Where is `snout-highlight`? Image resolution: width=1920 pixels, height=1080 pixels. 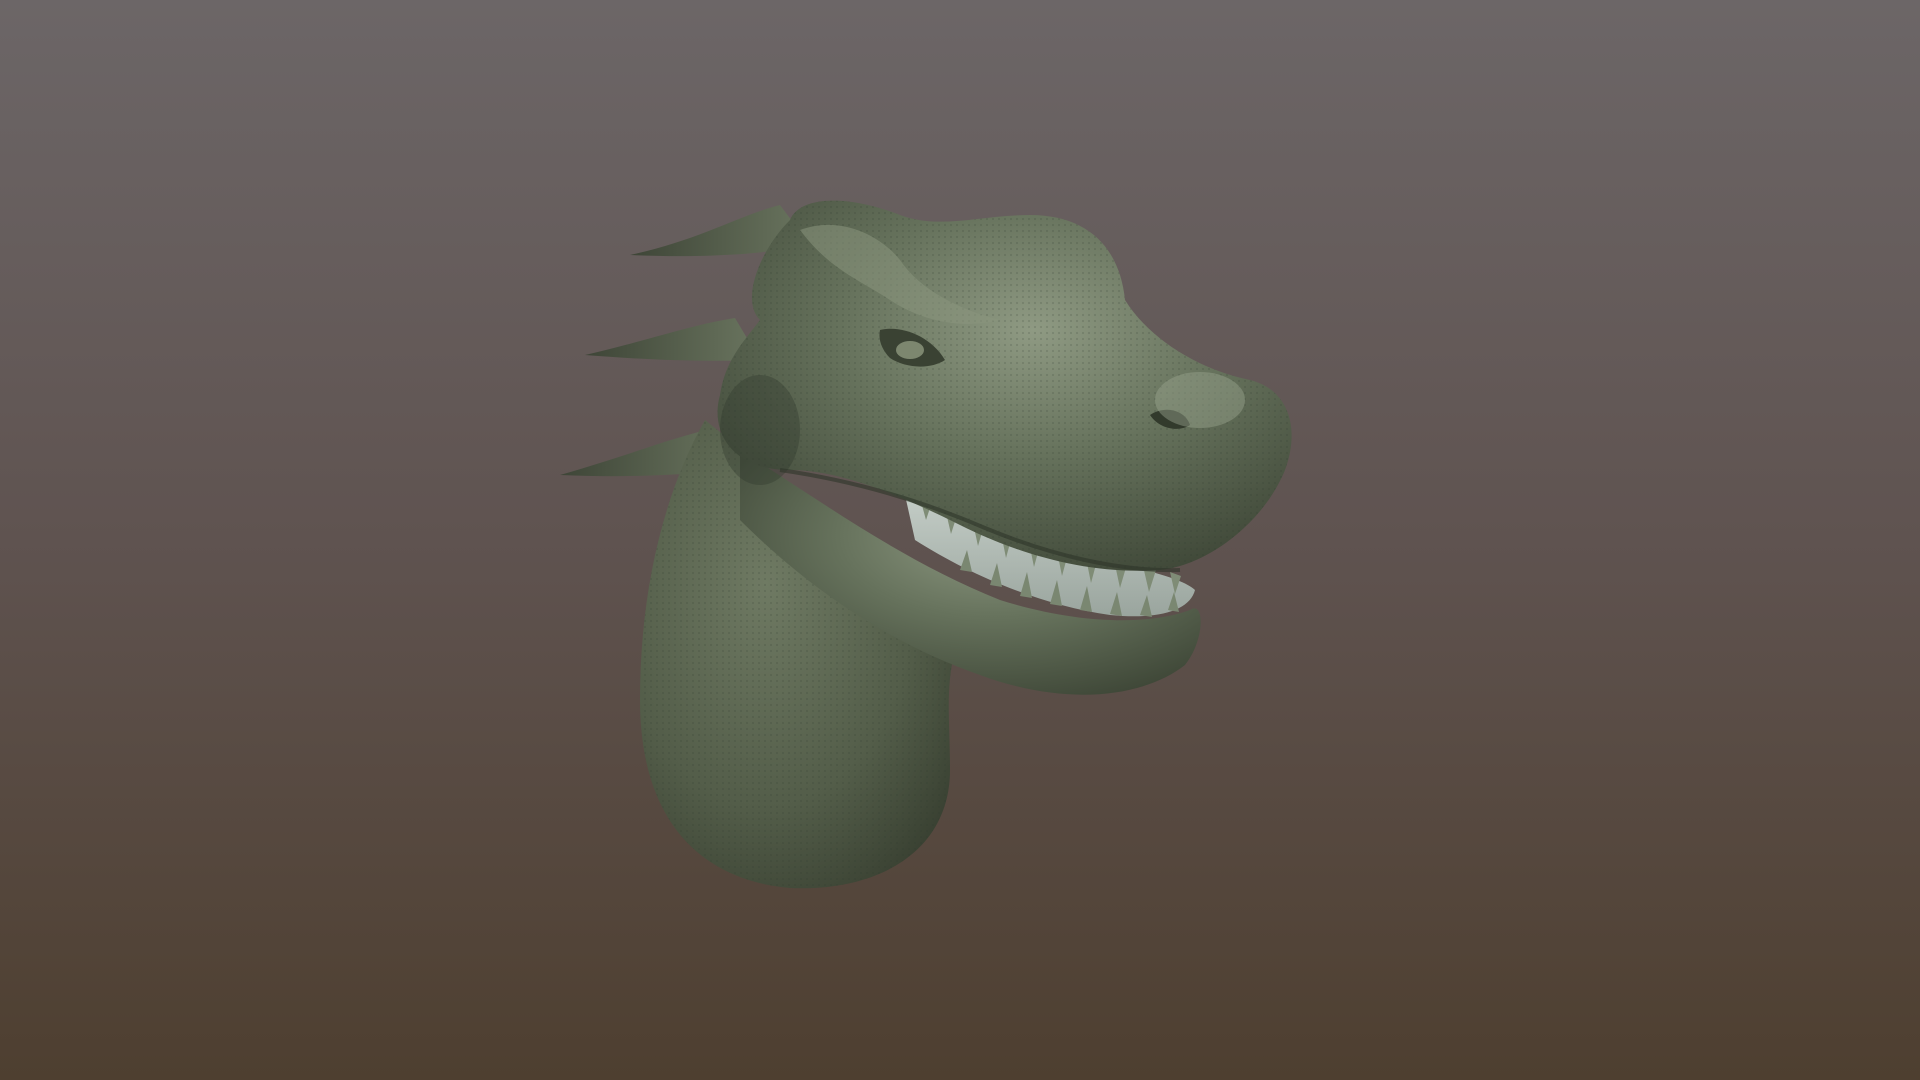 snout-highlight is located at coordinates (1200, 400).